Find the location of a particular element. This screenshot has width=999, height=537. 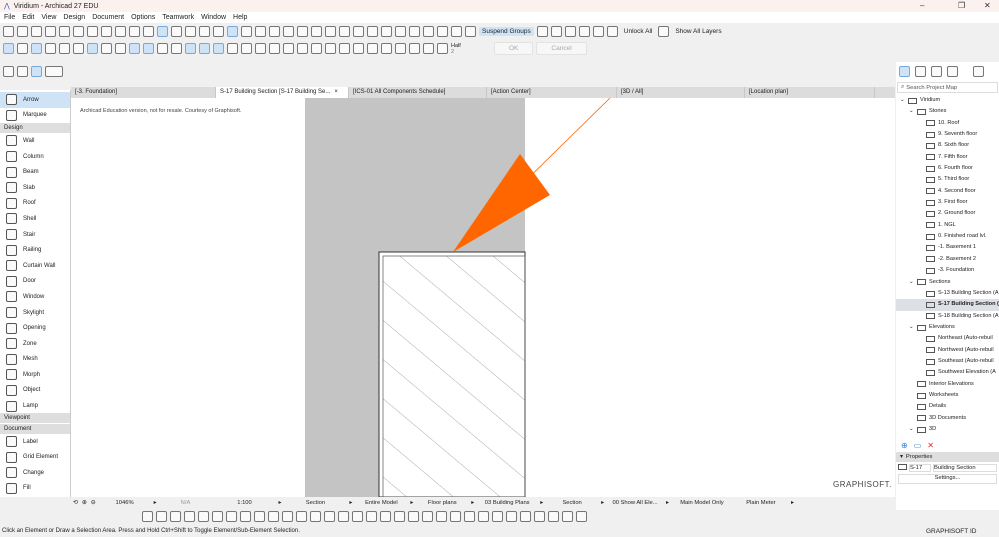

tree-item: Interior Elevations is located at coordinates (947, 384).